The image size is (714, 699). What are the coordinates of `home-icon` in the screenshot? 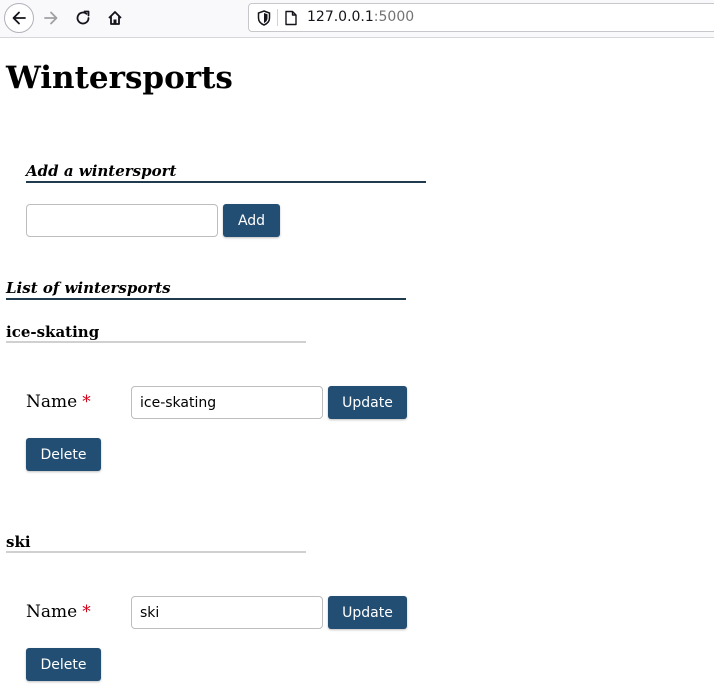 It's located at (115, 18).